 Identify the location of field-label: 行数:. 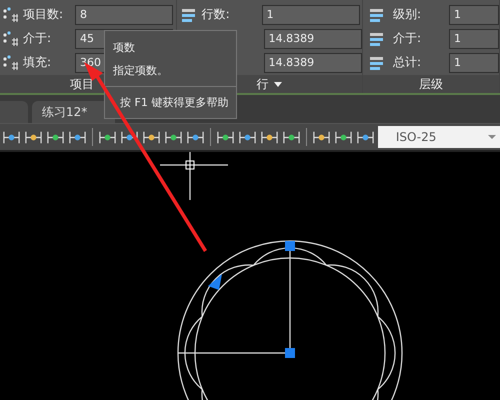
(215, 14).